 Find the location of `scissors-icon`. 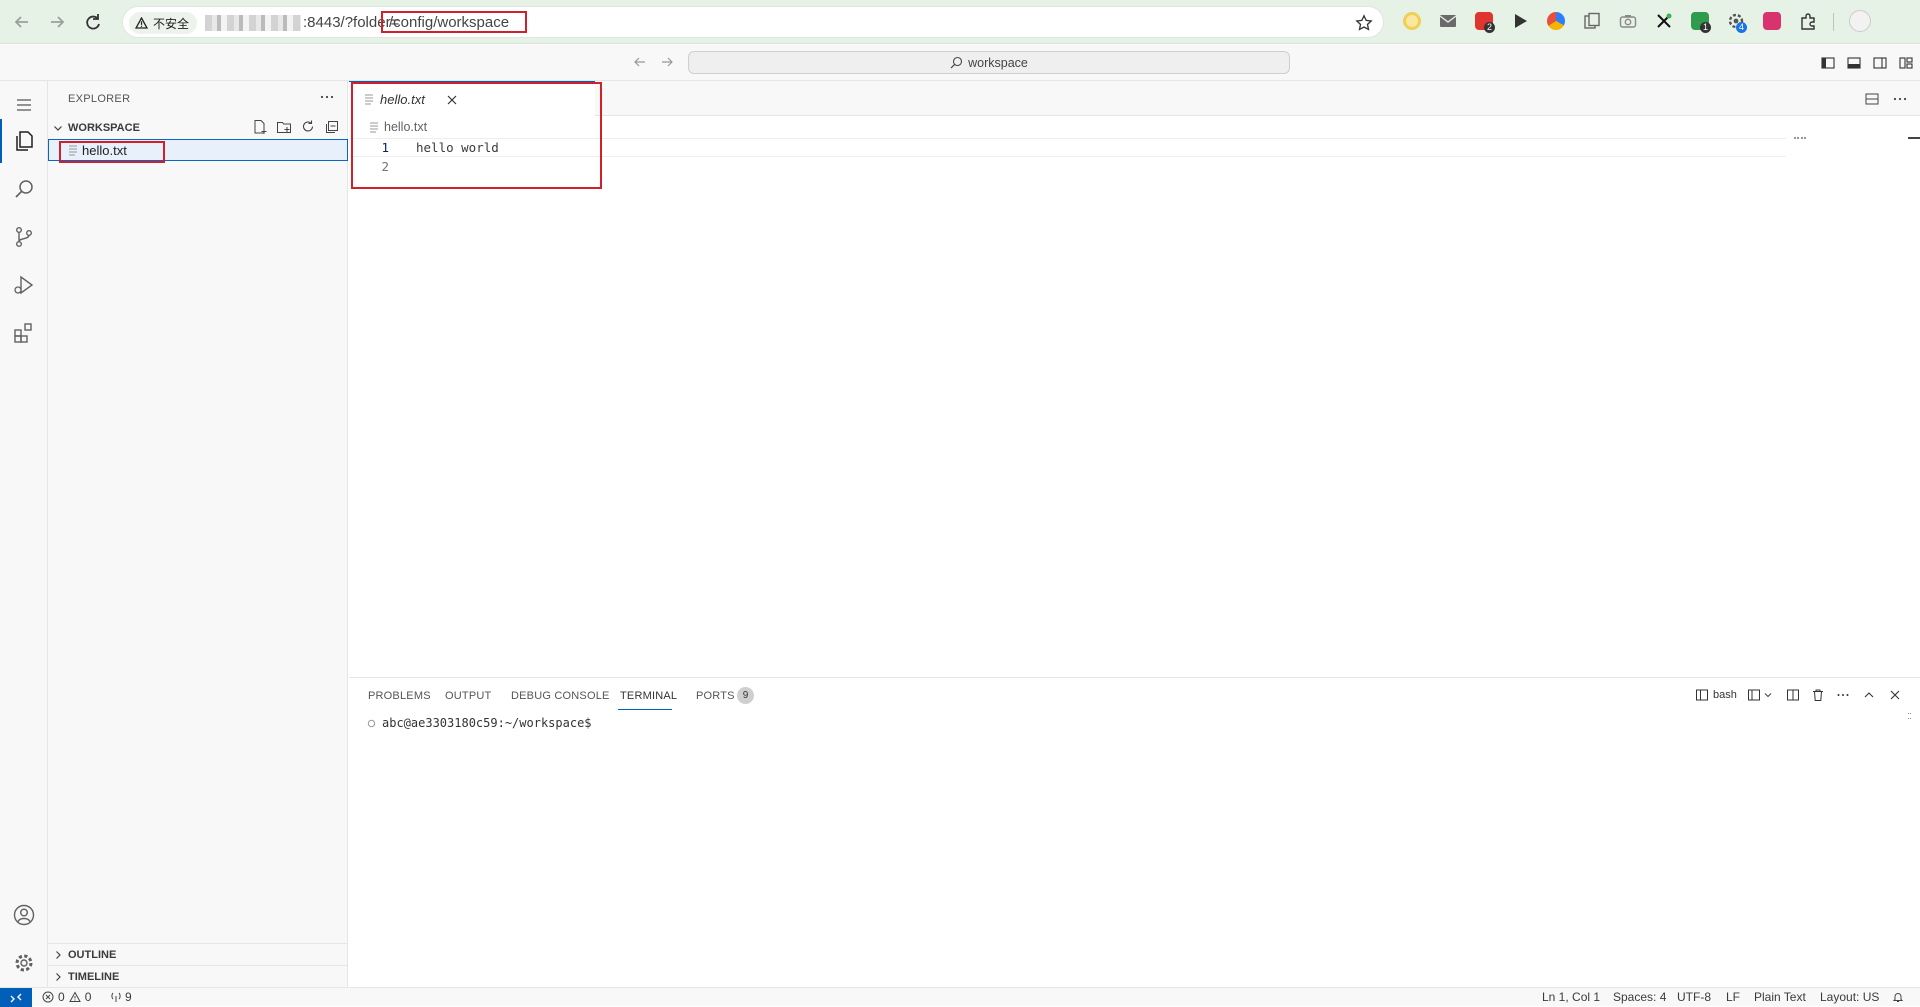

scissors-icon is located at coordinates (1664, 21).